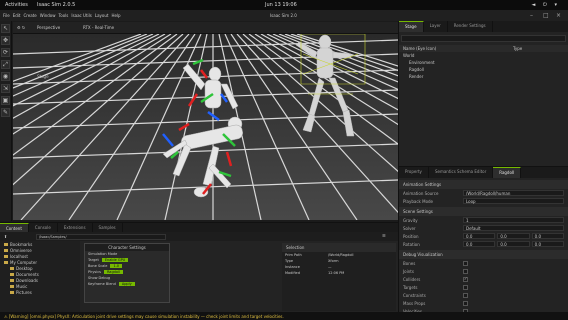 The height and width of the screenshot is (320, 568). What do you see at coordinates (27, 274) in the screenshot?
I see `folder-label: Documents` at bounding box center [27, 274].